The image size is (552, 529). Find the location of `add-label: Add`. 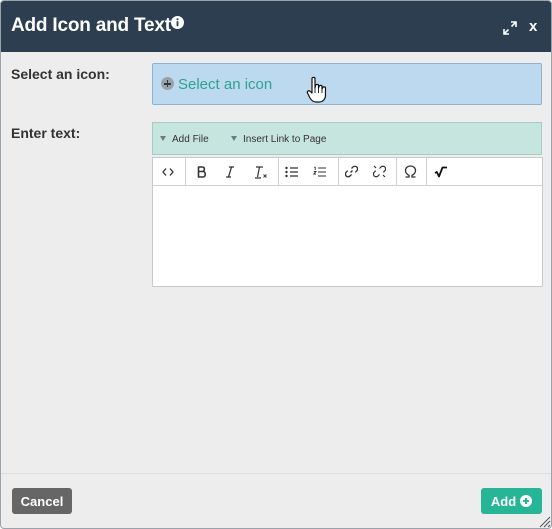

add-label: Add is located at coordinates (503, 501).